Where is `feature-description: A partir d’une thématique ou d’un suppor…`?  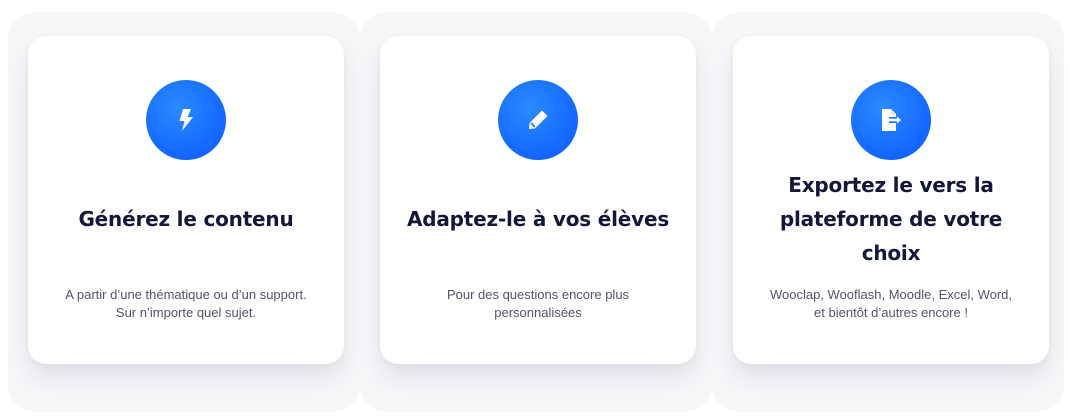
feature-description: A partir d’une thématique ou d’un suppor… is located at coordinates (186, 303).